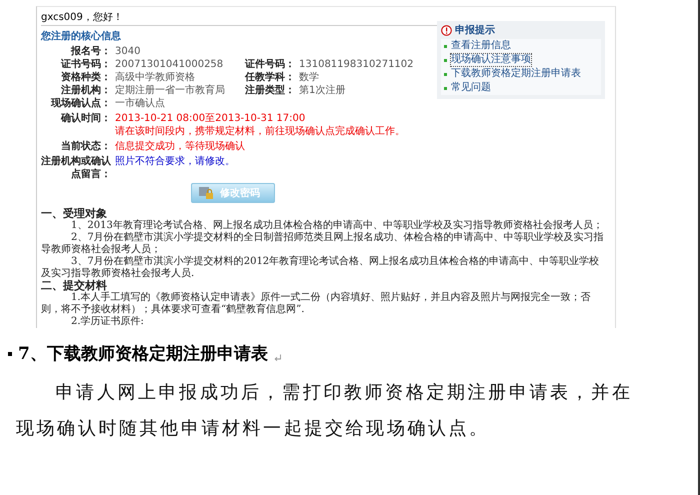 Image resolution: width=700 pixels, height=495 pixels. What do you see at coordinates (85, 77) in the screenshot?
I see `field-label: 资格种类：` at bounding box center [85, 77].